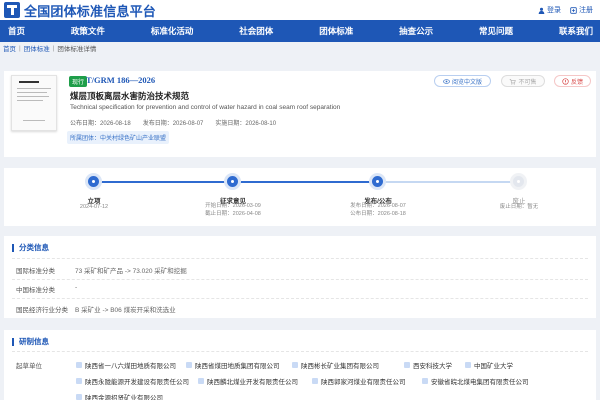 This screenshot has width=600, height=400. What do you see at coordinates (256, 31) in the screenshot?
I see `nav-item-groups: 社会团体` at bounding box center [256, 31].